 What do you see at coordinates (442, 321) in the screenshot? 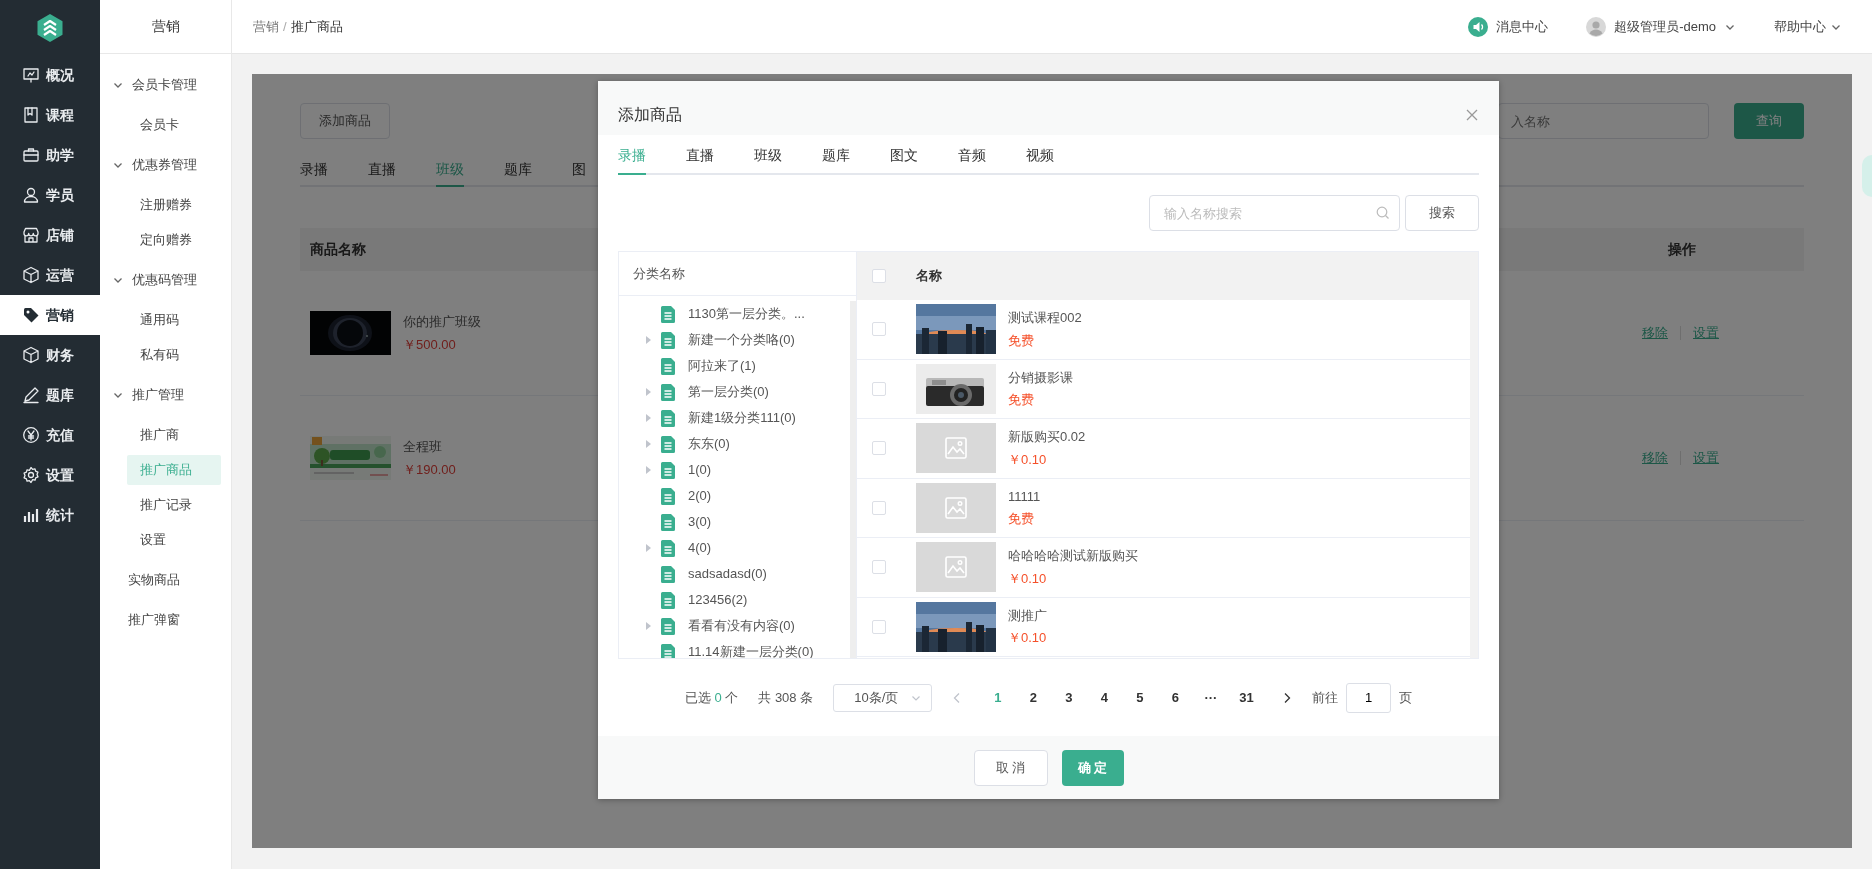
I see `product-name: 你的推广班级` at bounding box center [442, 321].